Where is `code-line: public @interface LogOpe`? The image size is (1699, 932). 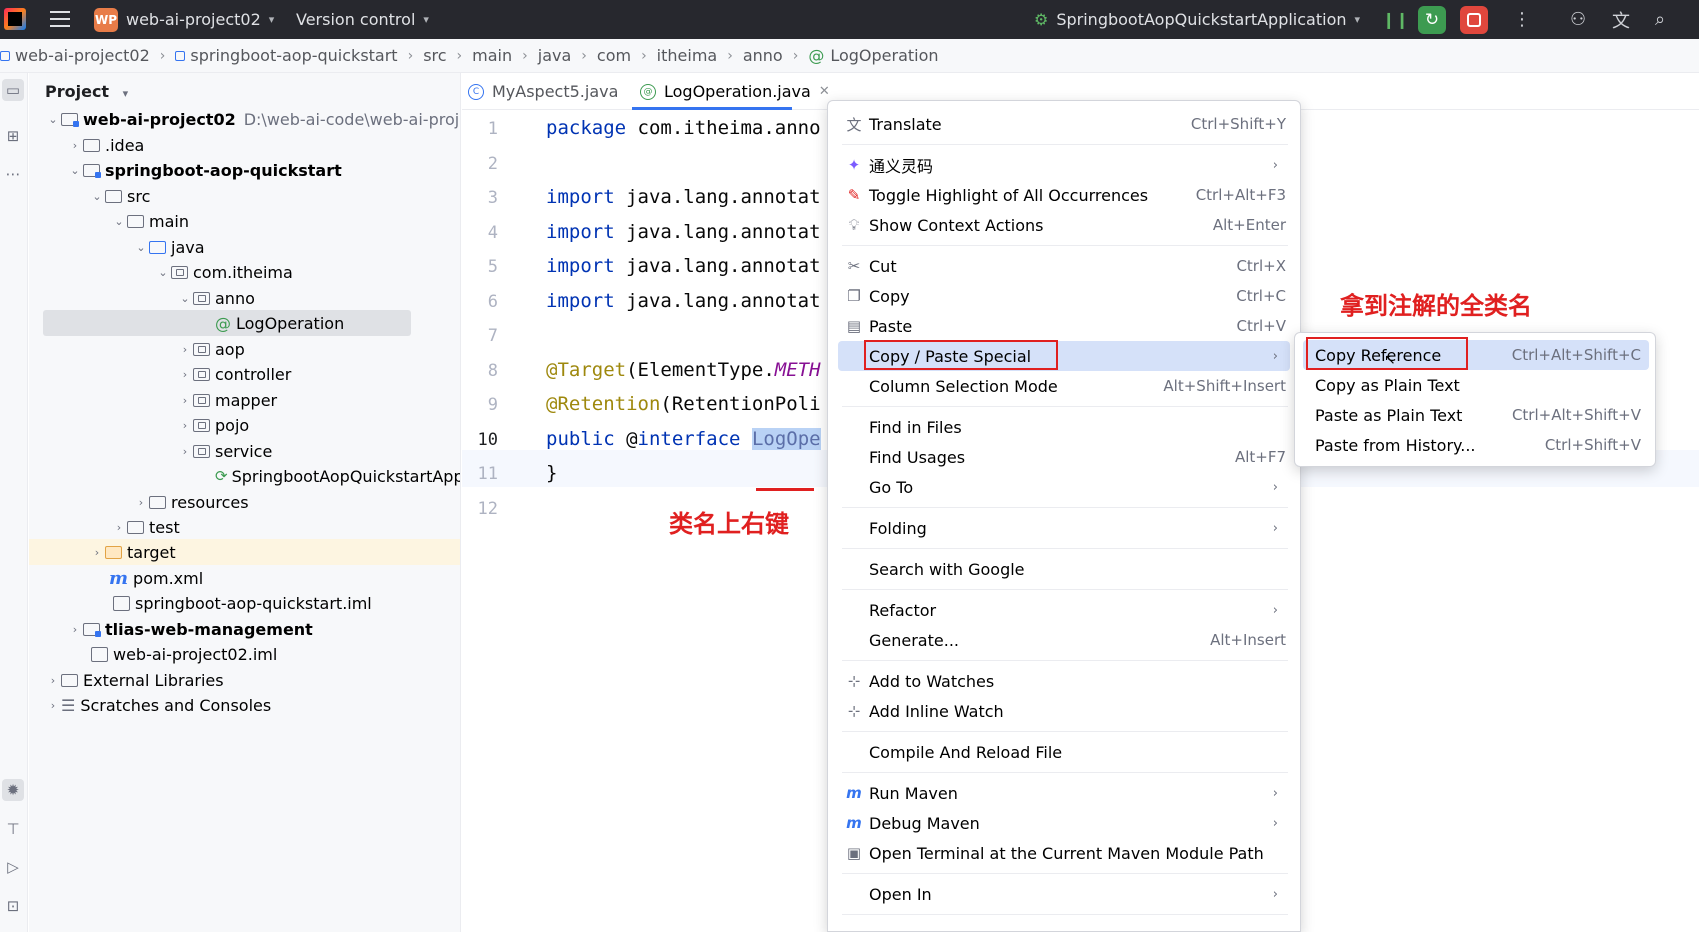 code-line: public @interface LogOpe is located at coordinates (683, 439).